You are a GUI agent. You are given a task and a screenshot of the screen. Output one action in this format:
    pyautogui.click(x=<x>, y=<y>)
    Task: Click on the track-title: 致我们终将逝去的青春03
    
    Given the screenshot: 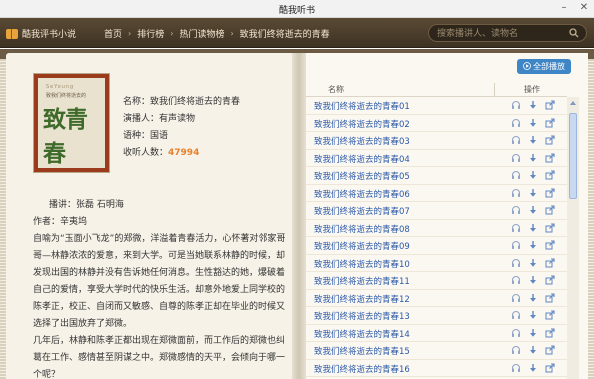 What is the action you would take?
    pyautogui.click(x=362, y=141)
    